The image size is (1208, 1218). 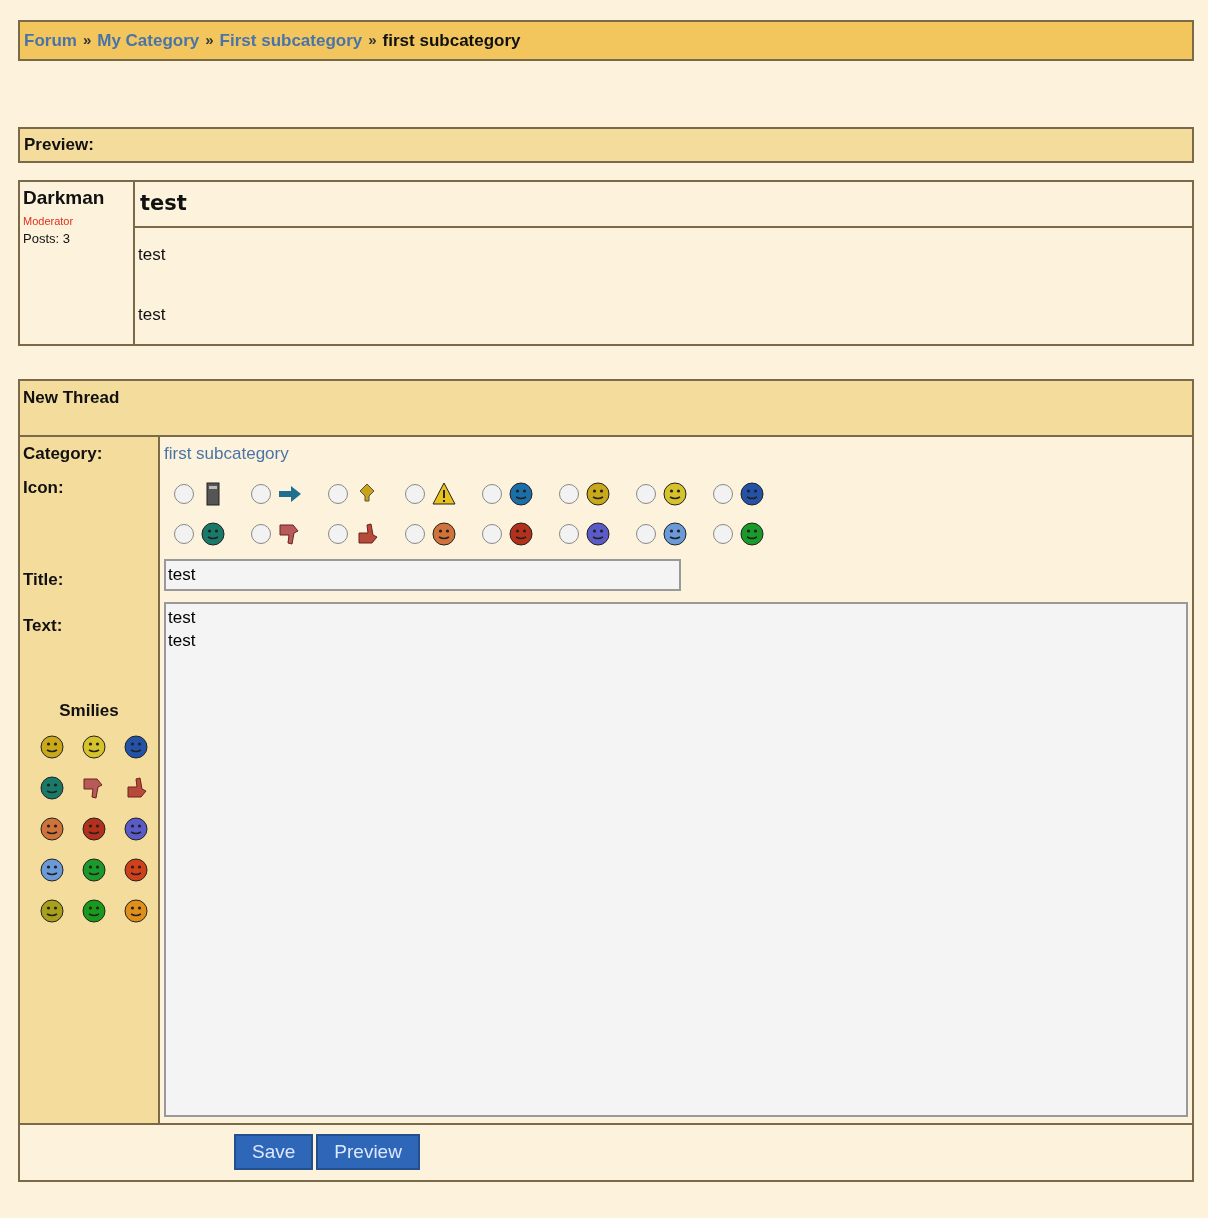 What do you see at coordinates (59, 145) in the screenshot?
I see `preview-heading: Preview:` at bounding box center [59, 145].